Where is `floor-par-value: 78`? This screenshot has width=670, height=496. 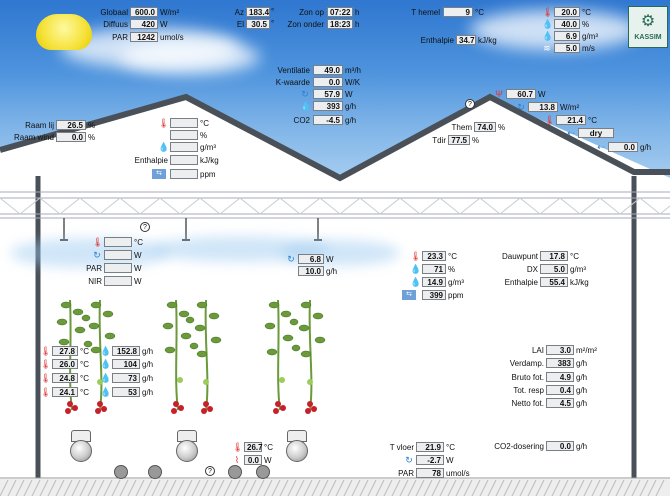 floor-par-value: 78 is located at coordinates (430, 473).